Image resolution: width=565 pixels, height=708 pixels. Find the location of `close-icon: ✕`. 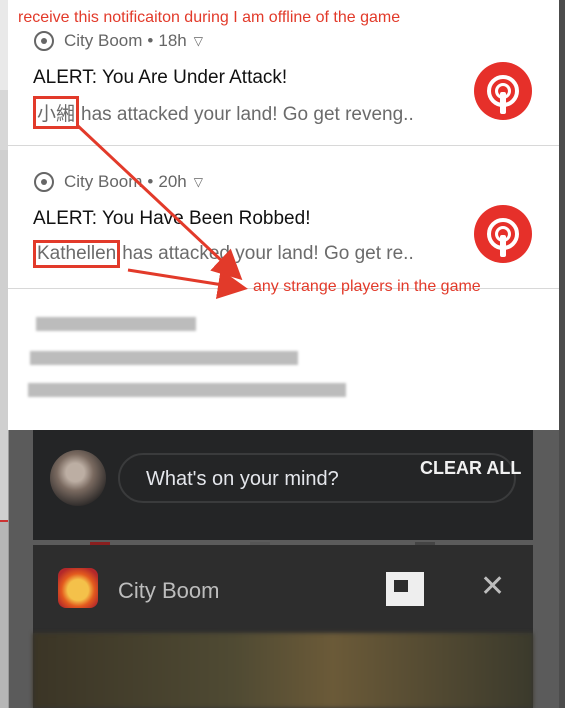

close-icon: ✕ is located at coordinates (492, 587).